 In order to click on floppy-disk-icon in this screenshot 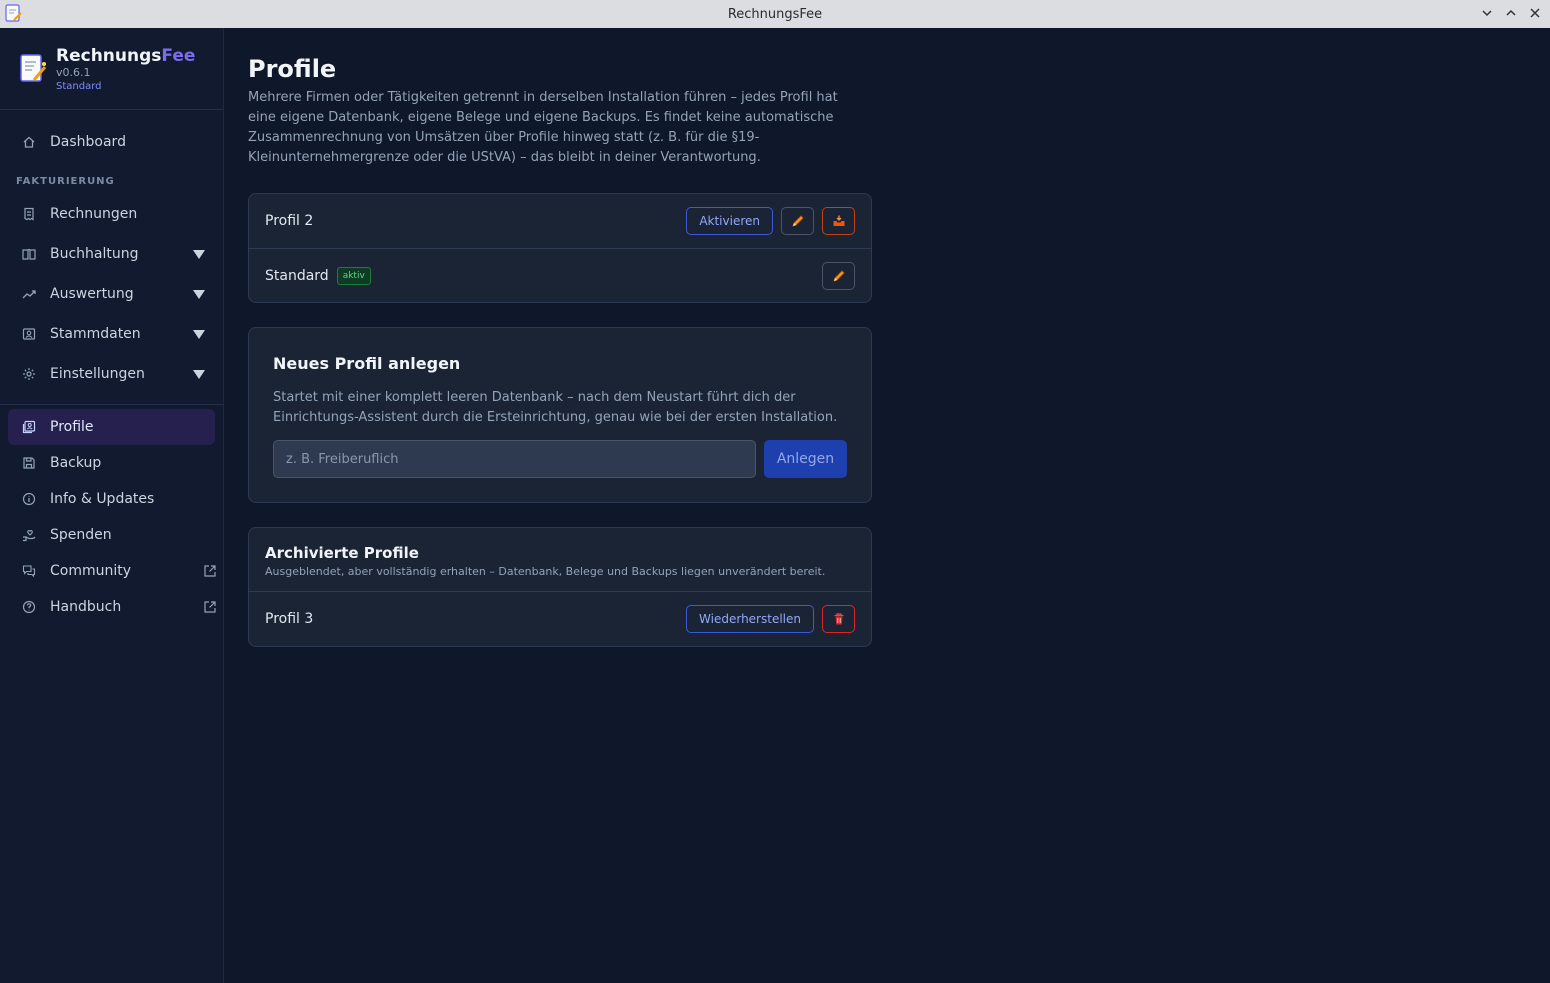, I will do `click(29, 463)`.